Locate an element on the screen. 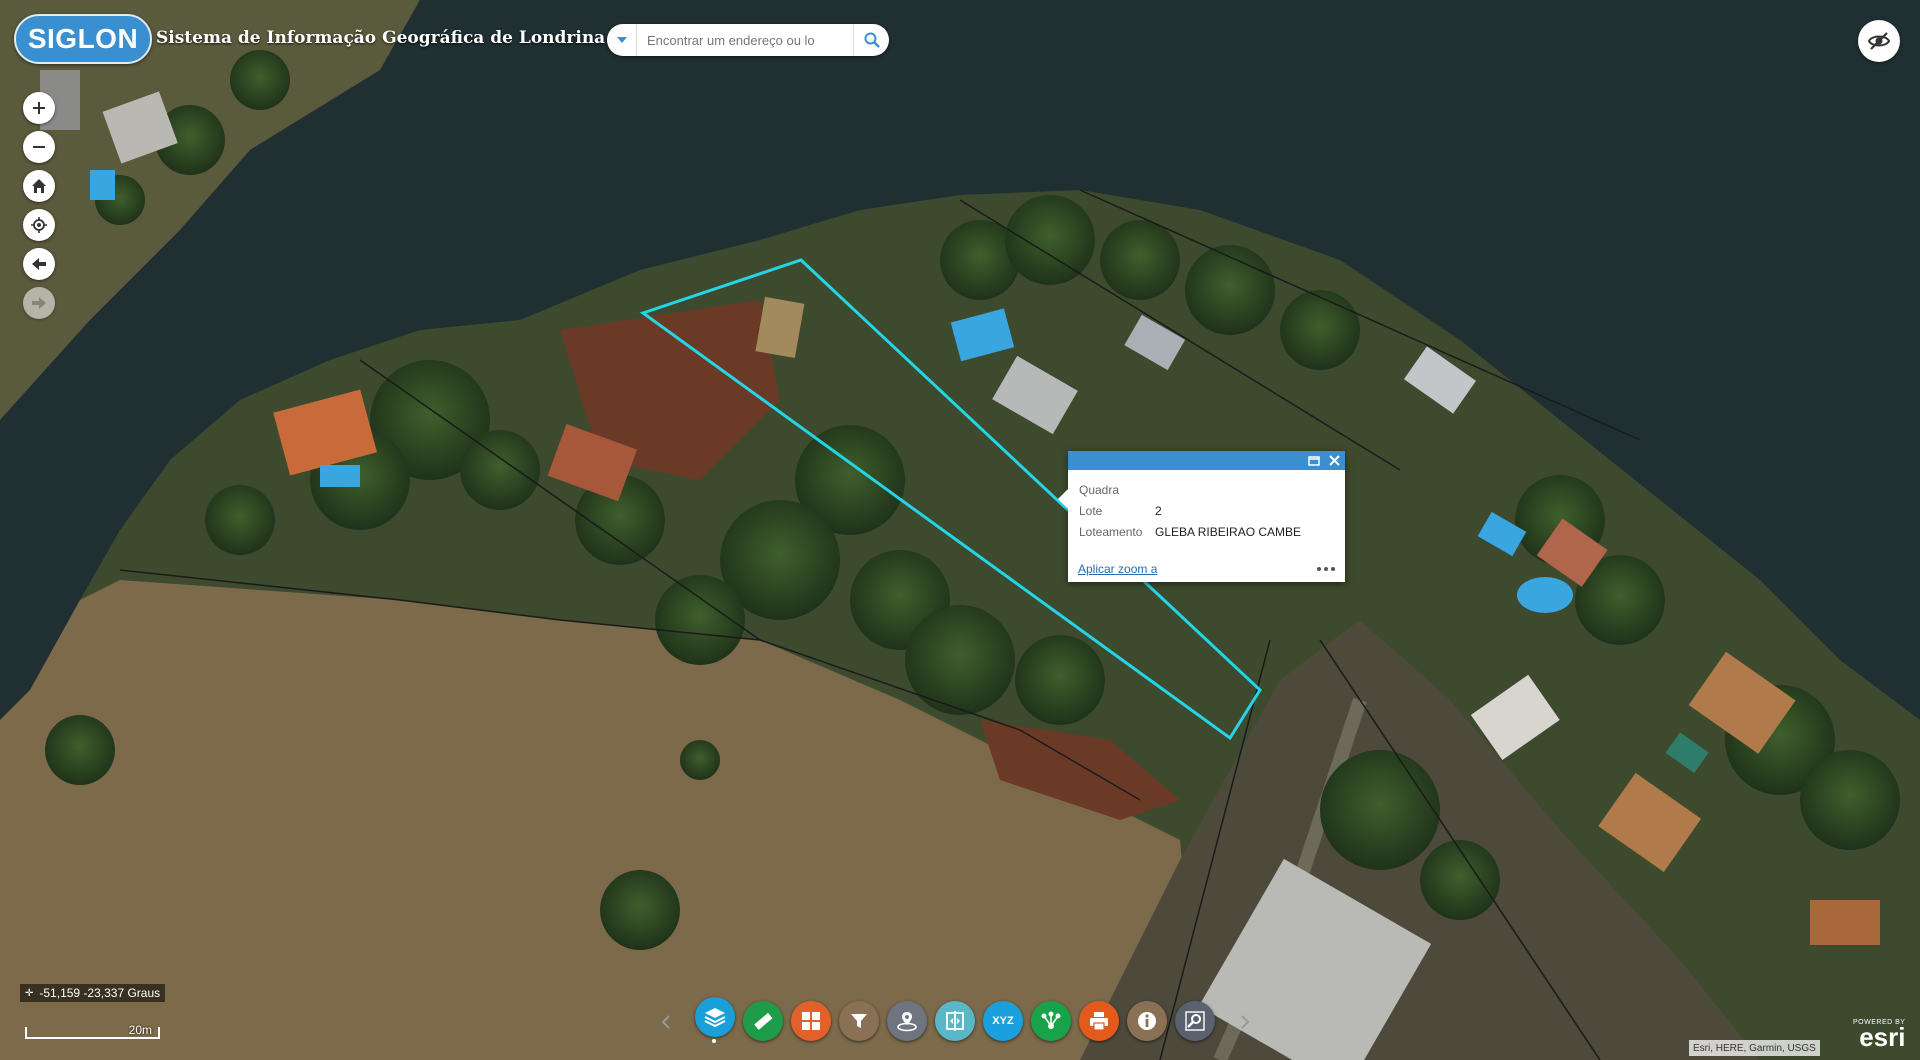 Image resolution: width=1920 pixels, height=1060 pixels. ruler-icon is located at coordinates (763, 1021).